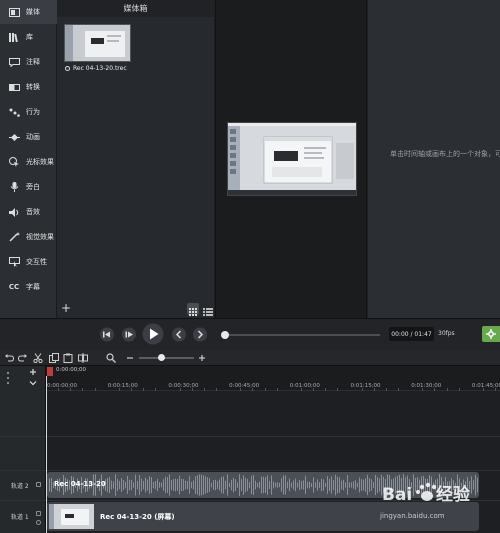  Describe the element at coordinates (122, 386) in the screenshot. I see `ruler-tick-label: 0:00:15;00` at that location.